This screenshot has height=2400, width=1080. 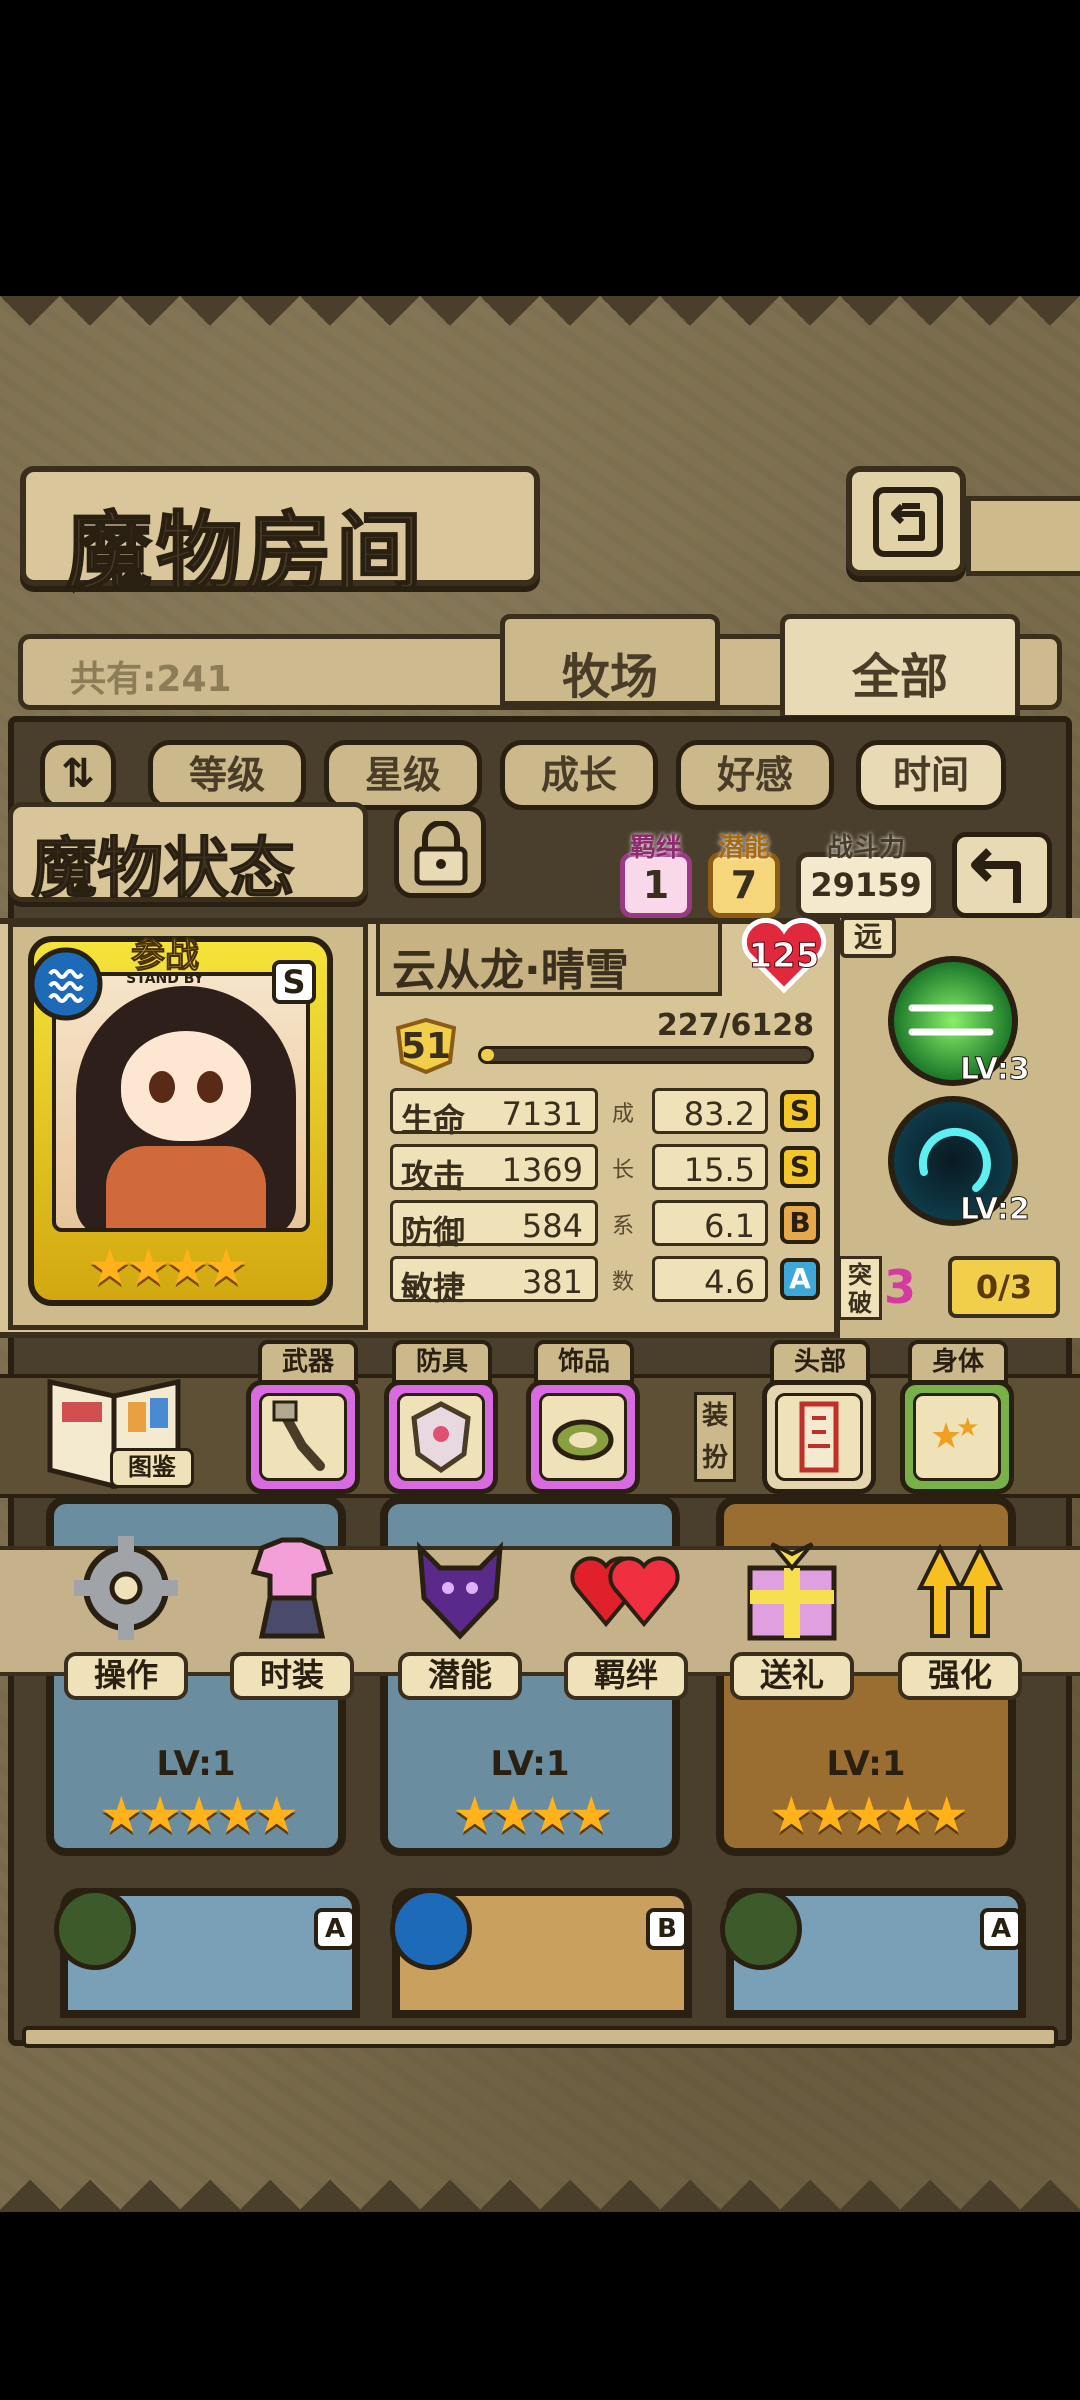 I want to click on stat-label: 攻击, so click(x=433, y=1176).